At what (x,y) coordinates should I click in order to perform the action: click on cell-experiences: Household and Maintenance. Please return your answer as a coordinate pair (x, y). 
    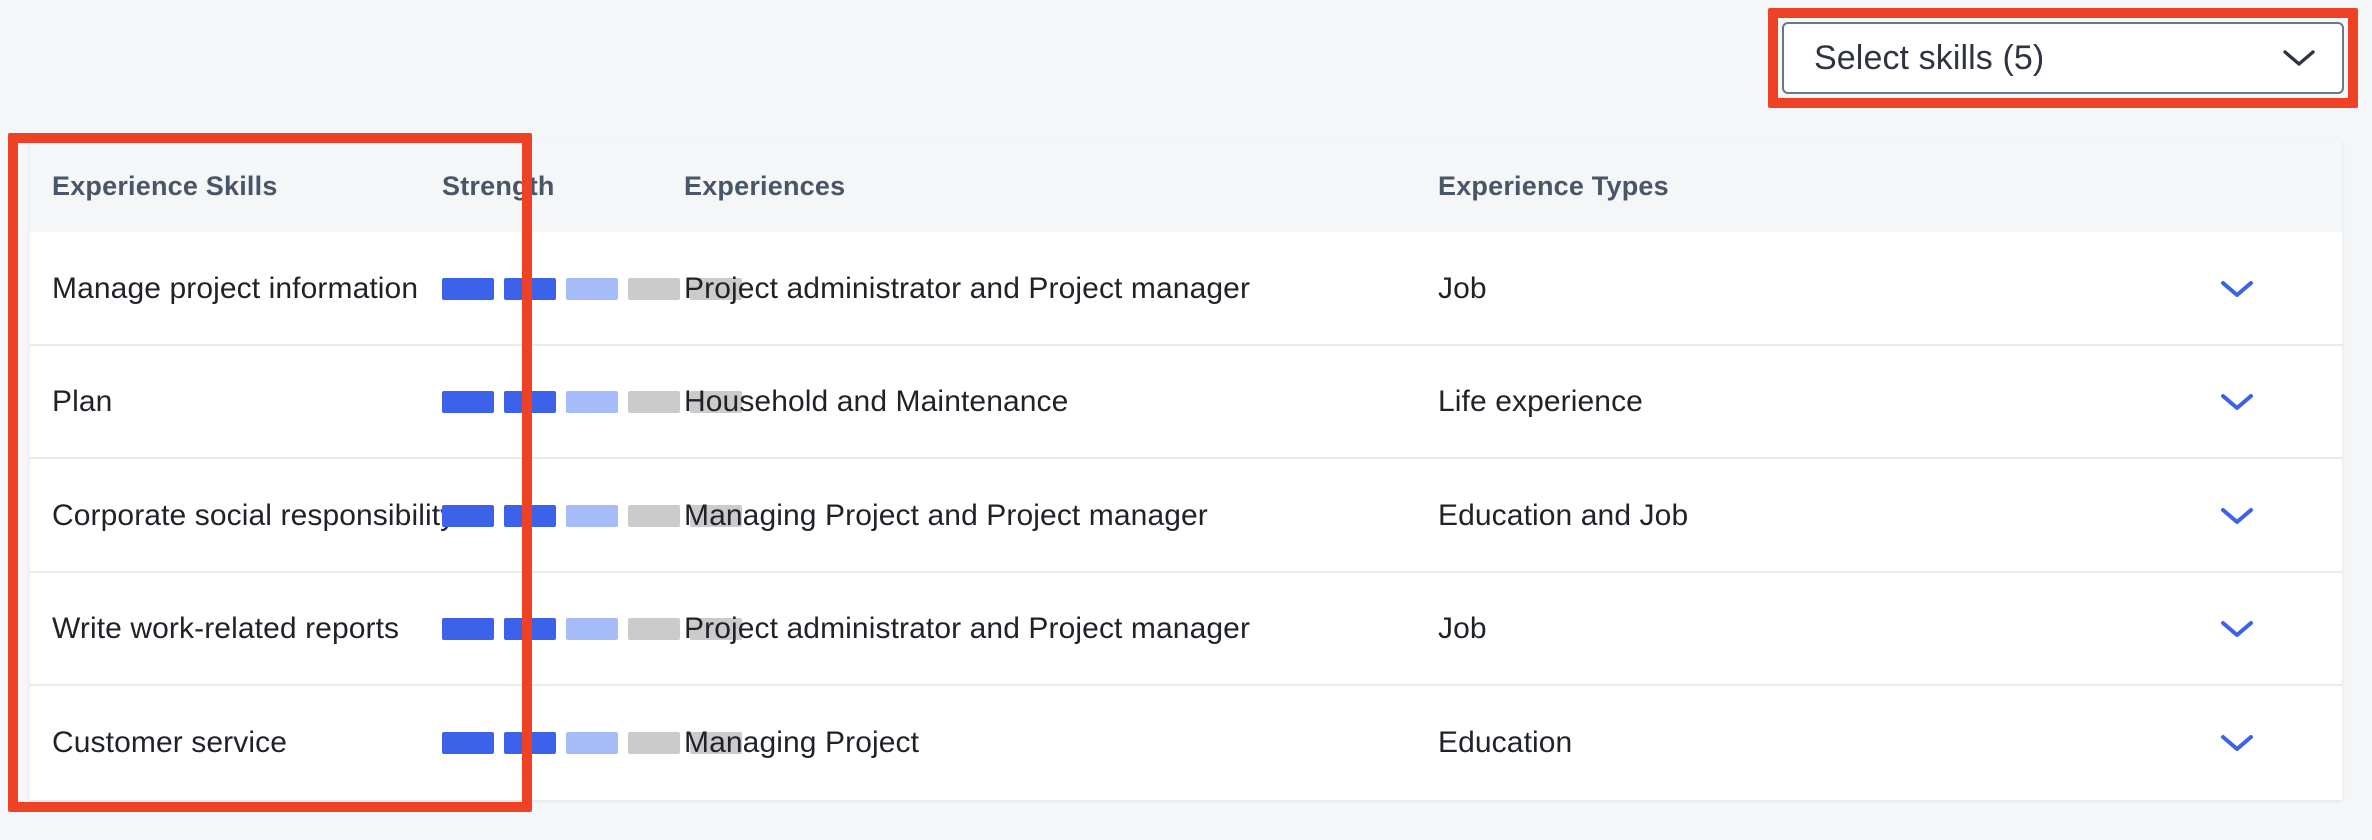
    Looking at the image, I should click on (876, 402).